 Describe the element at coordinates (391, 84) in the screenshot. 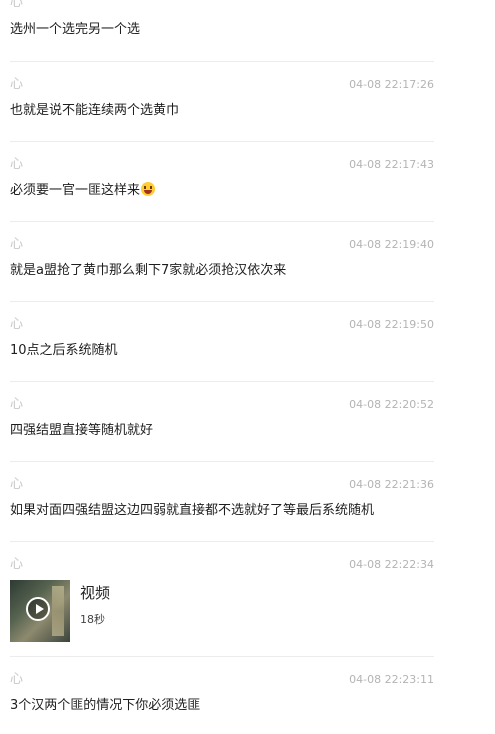

I see `message-timestamp: 04-08 22:17:26` at that location.